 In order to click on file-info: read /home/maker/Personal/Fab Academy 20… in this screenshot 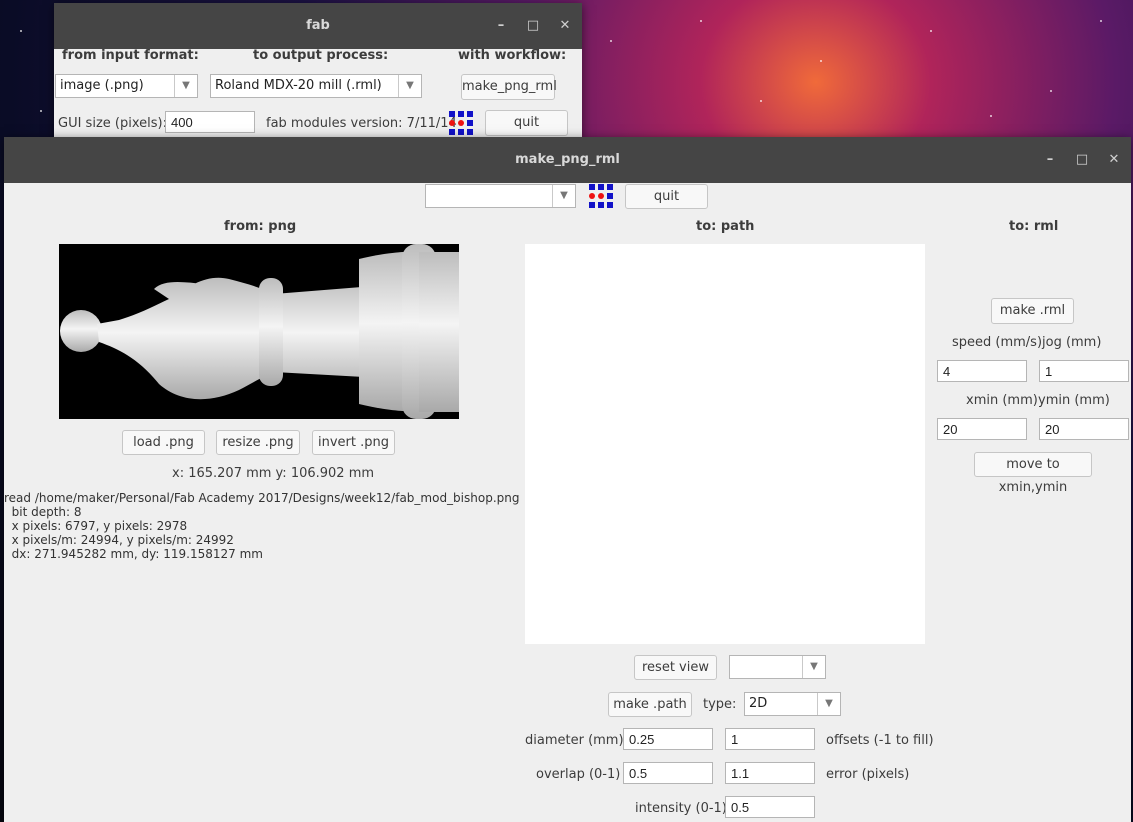, I will do `click(261, 526)`.